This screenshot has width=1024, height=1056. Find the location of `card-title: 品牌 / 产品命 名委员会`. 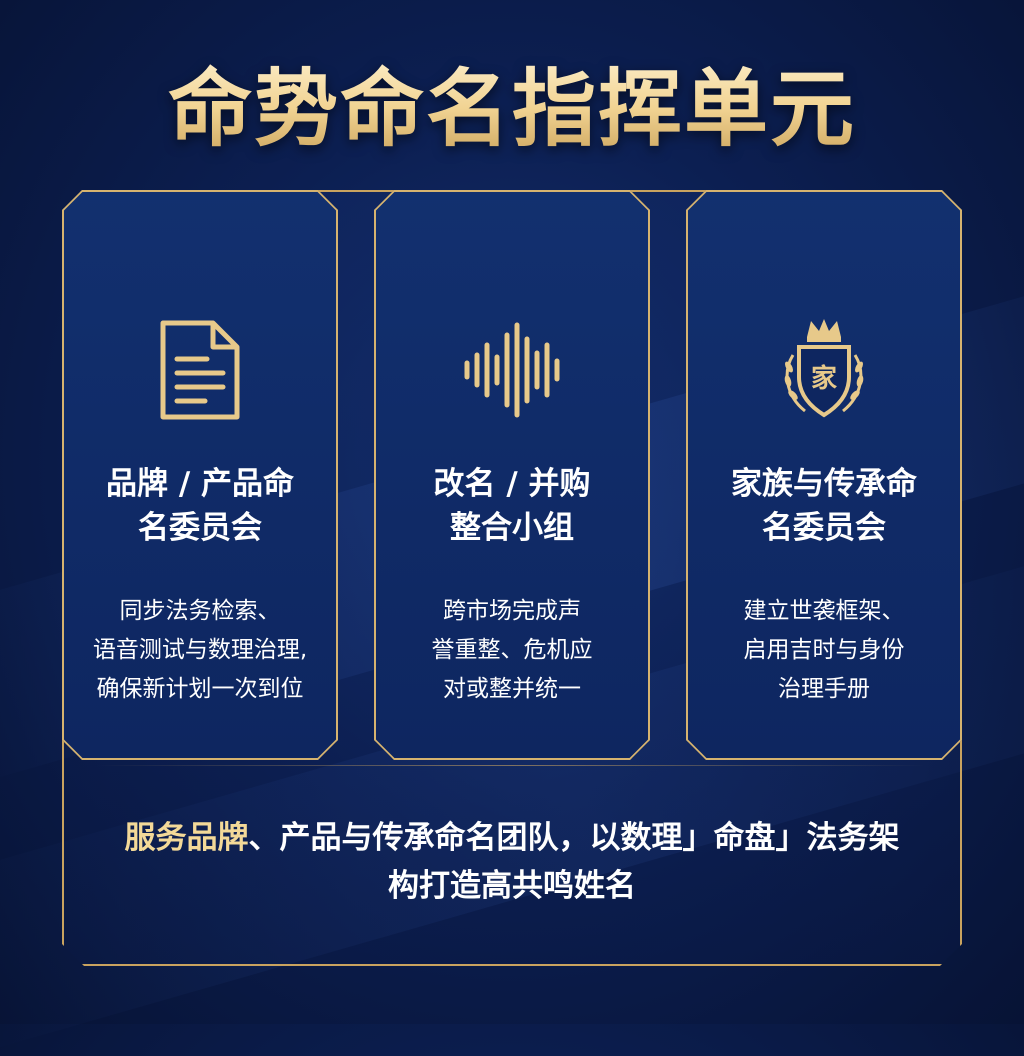

card-title: 品牌 / 产品命 名委员会 is located at coordinates (200, 506).